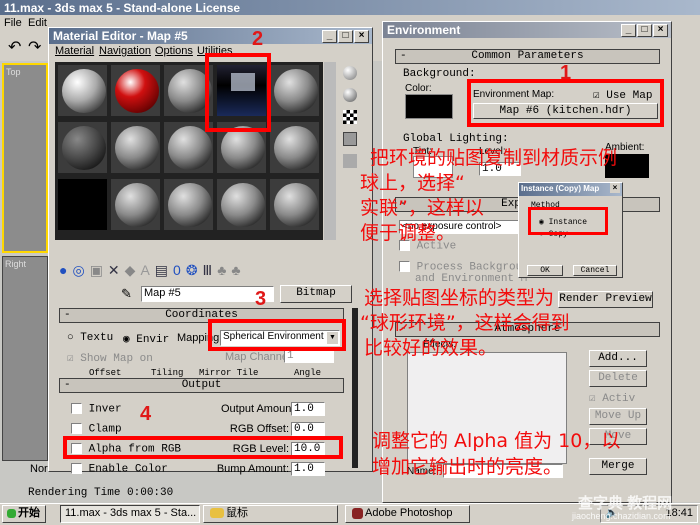 The image size is (700, 525). What do you see at coordinates (146, 414) in the screenshot?
I see `step-number-4: 4` at bounding box center [146, 414].